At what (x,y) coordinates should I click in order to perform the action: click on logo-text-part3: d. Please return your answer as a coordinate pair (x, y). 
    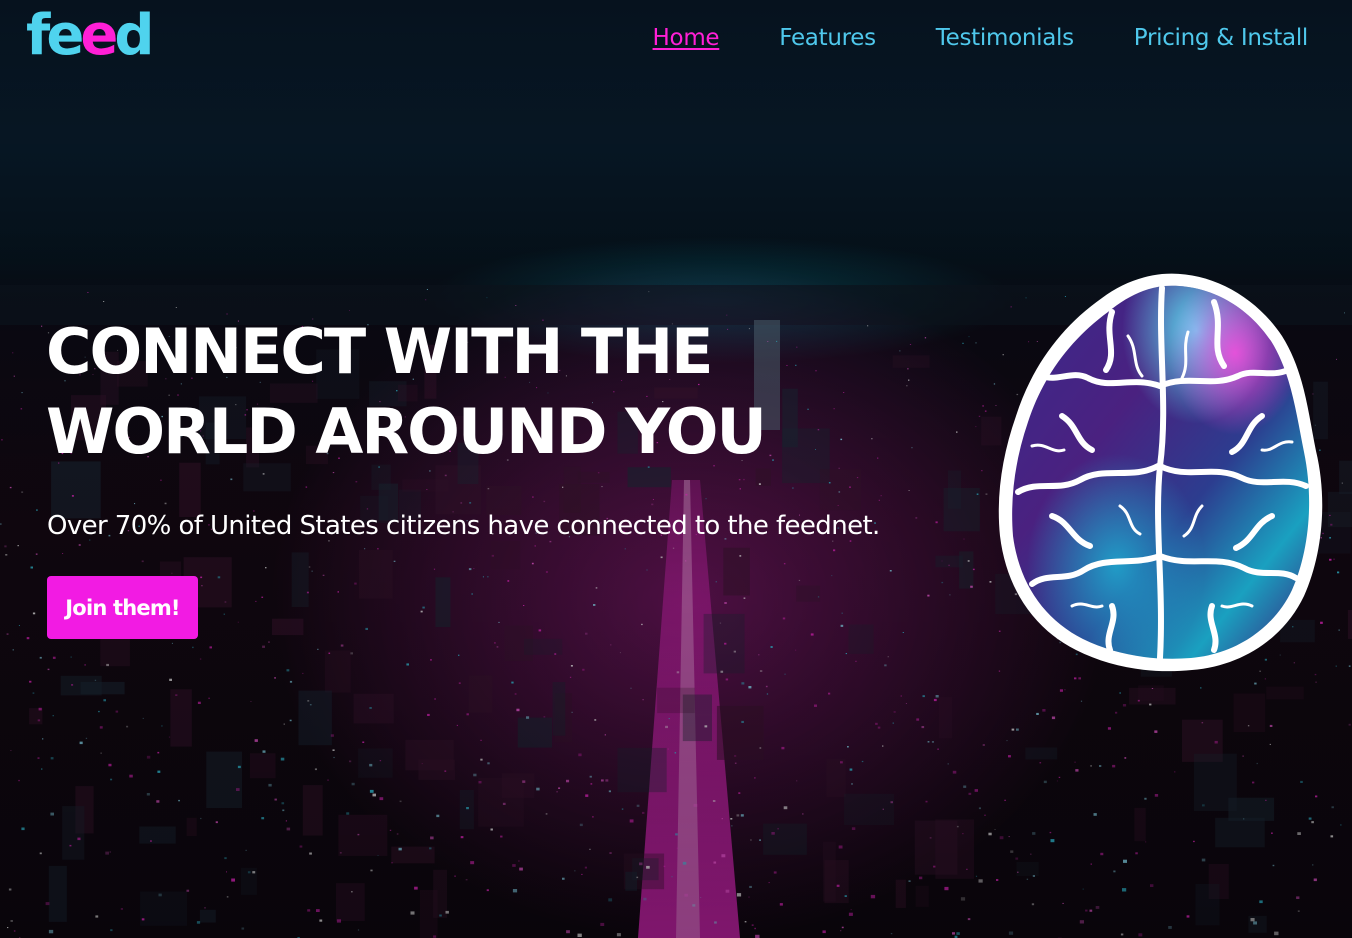
    Looking at the image, I should click on (134, 35).